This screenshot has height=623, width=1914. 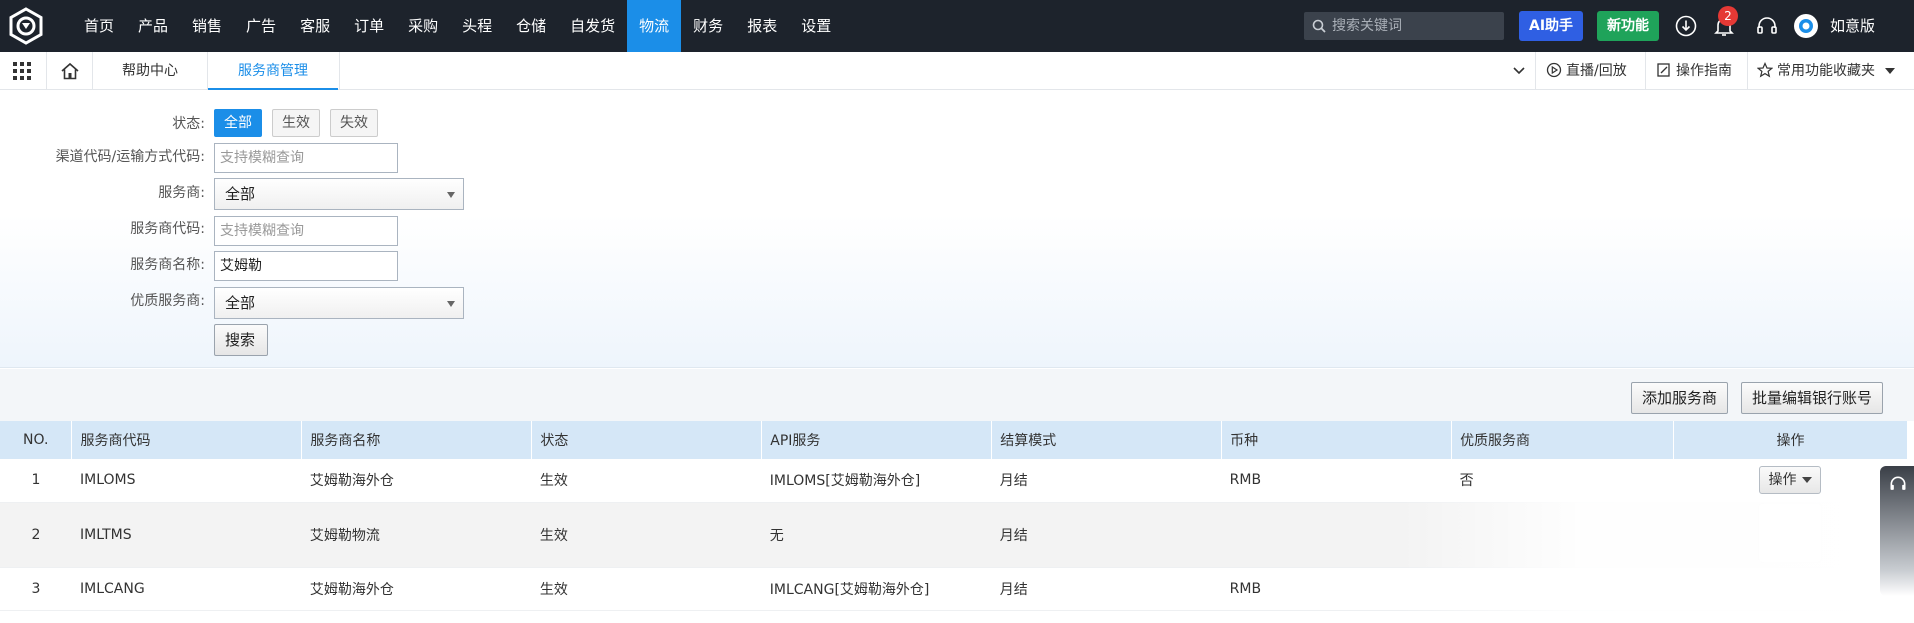 What do you see at coordinates (167, 301) in the screenshot?
I see `premium-provider-label: 优质服务商:` at bounding box center [167, 301].